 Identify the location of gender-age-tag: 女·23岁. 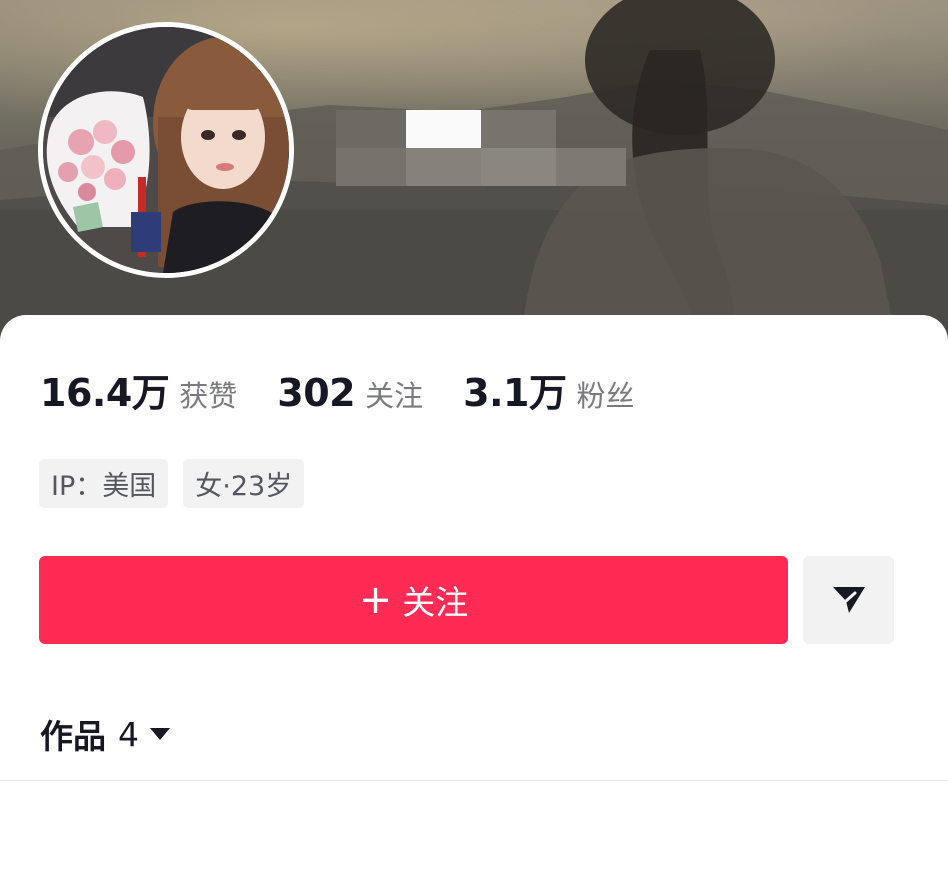
(244, 483).